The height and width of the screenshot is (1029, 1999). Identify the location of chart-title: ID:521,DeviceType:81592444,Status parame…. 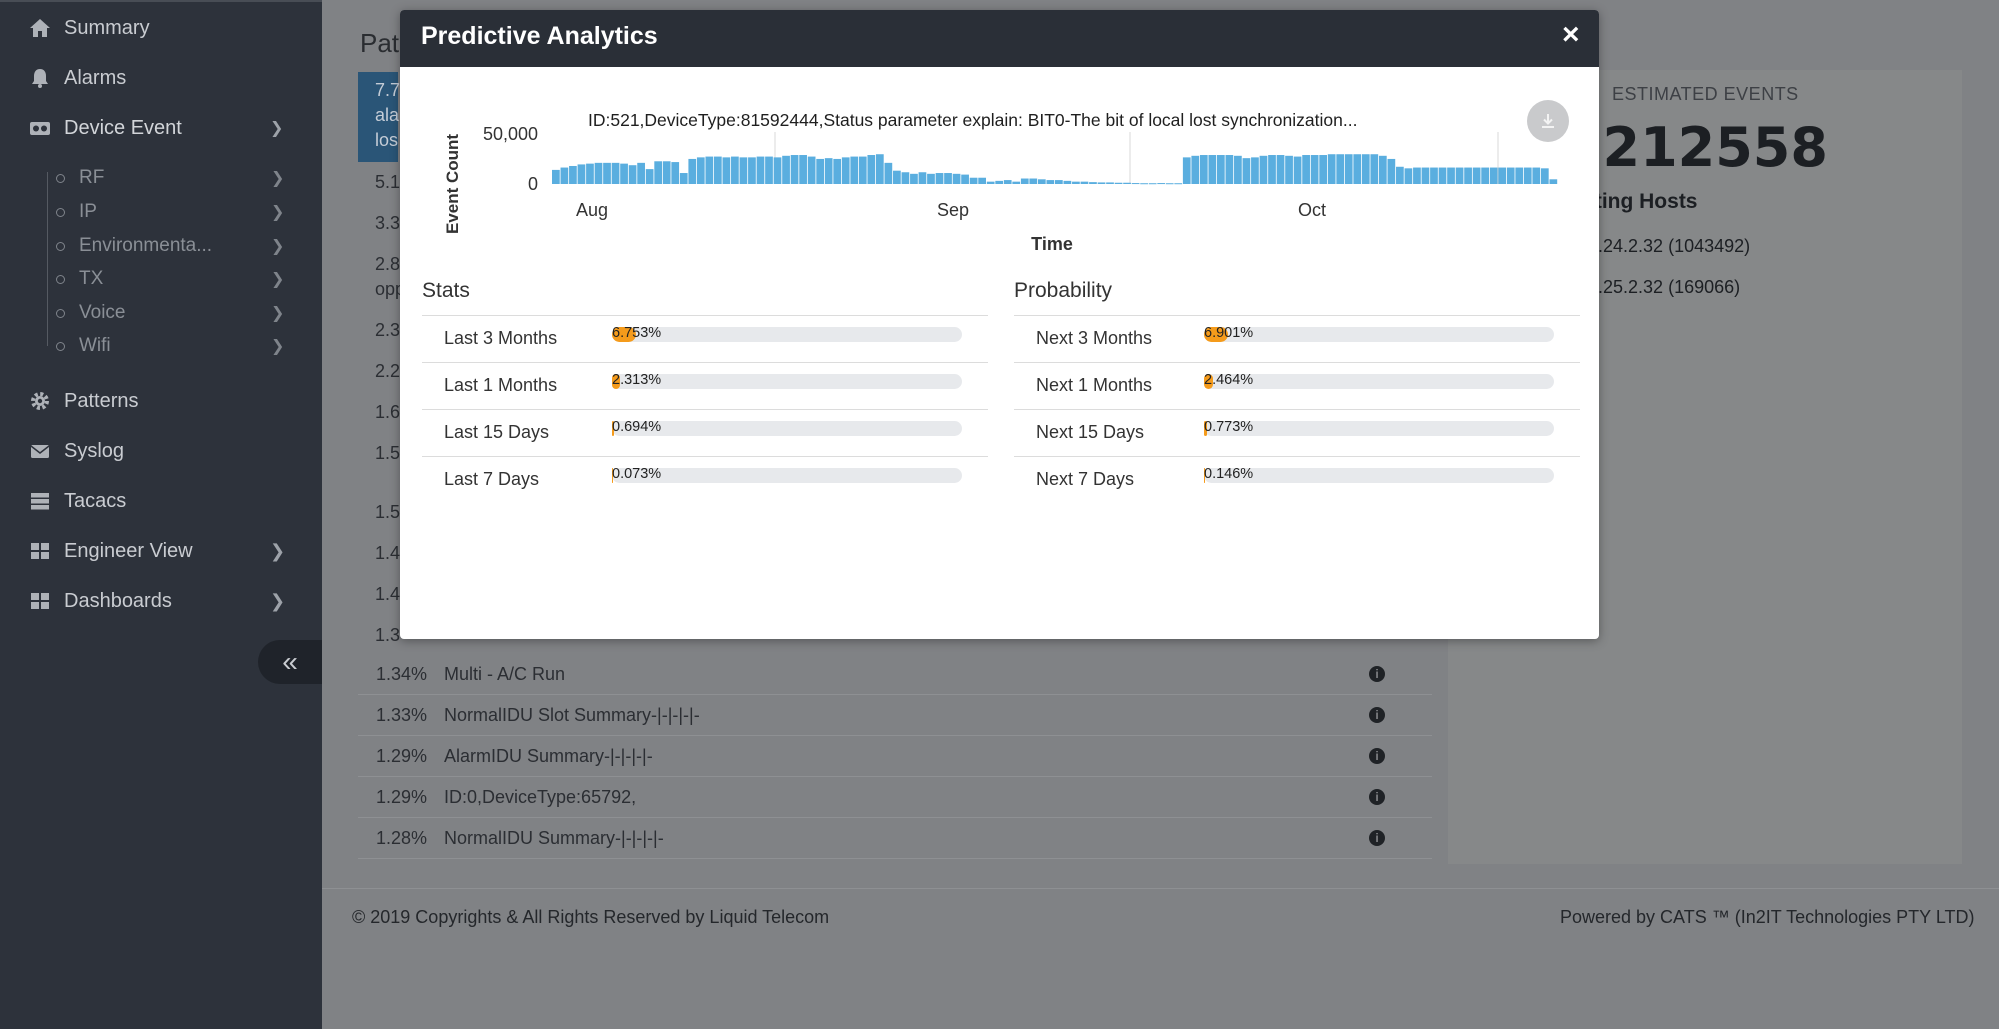
(973, 120).